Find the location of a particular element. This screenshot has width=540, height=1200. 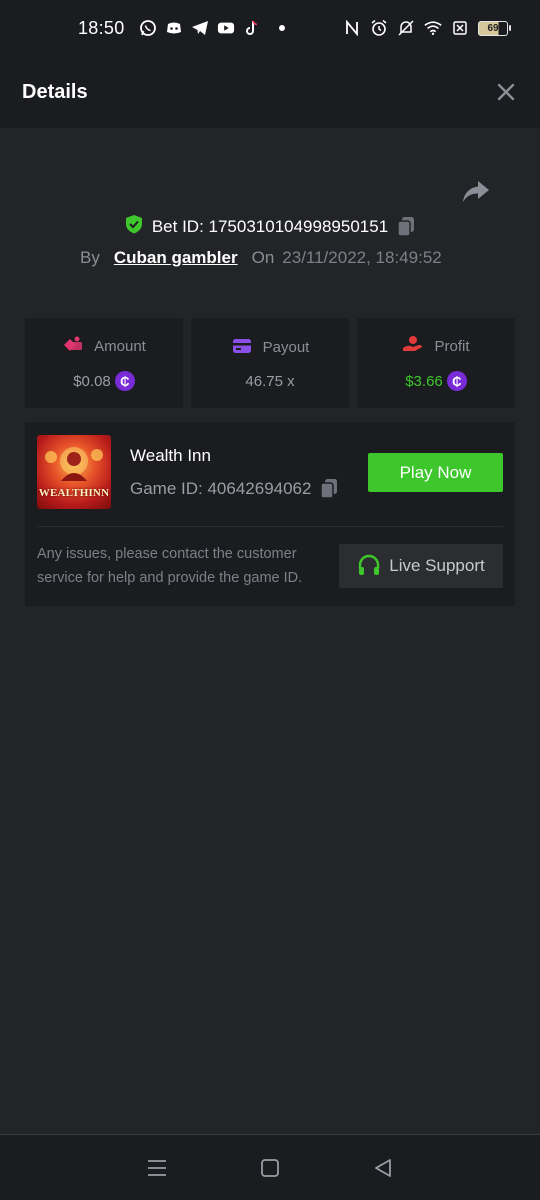

youtube-icon is located at coordinates (226, 28).